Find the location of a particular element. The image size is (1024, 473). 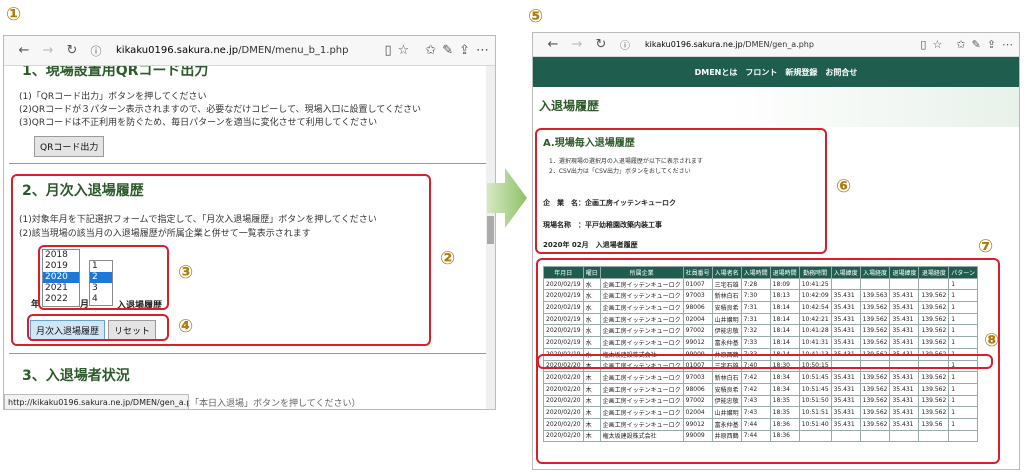

marker-3: ③ is located at coordinates (186, 272).